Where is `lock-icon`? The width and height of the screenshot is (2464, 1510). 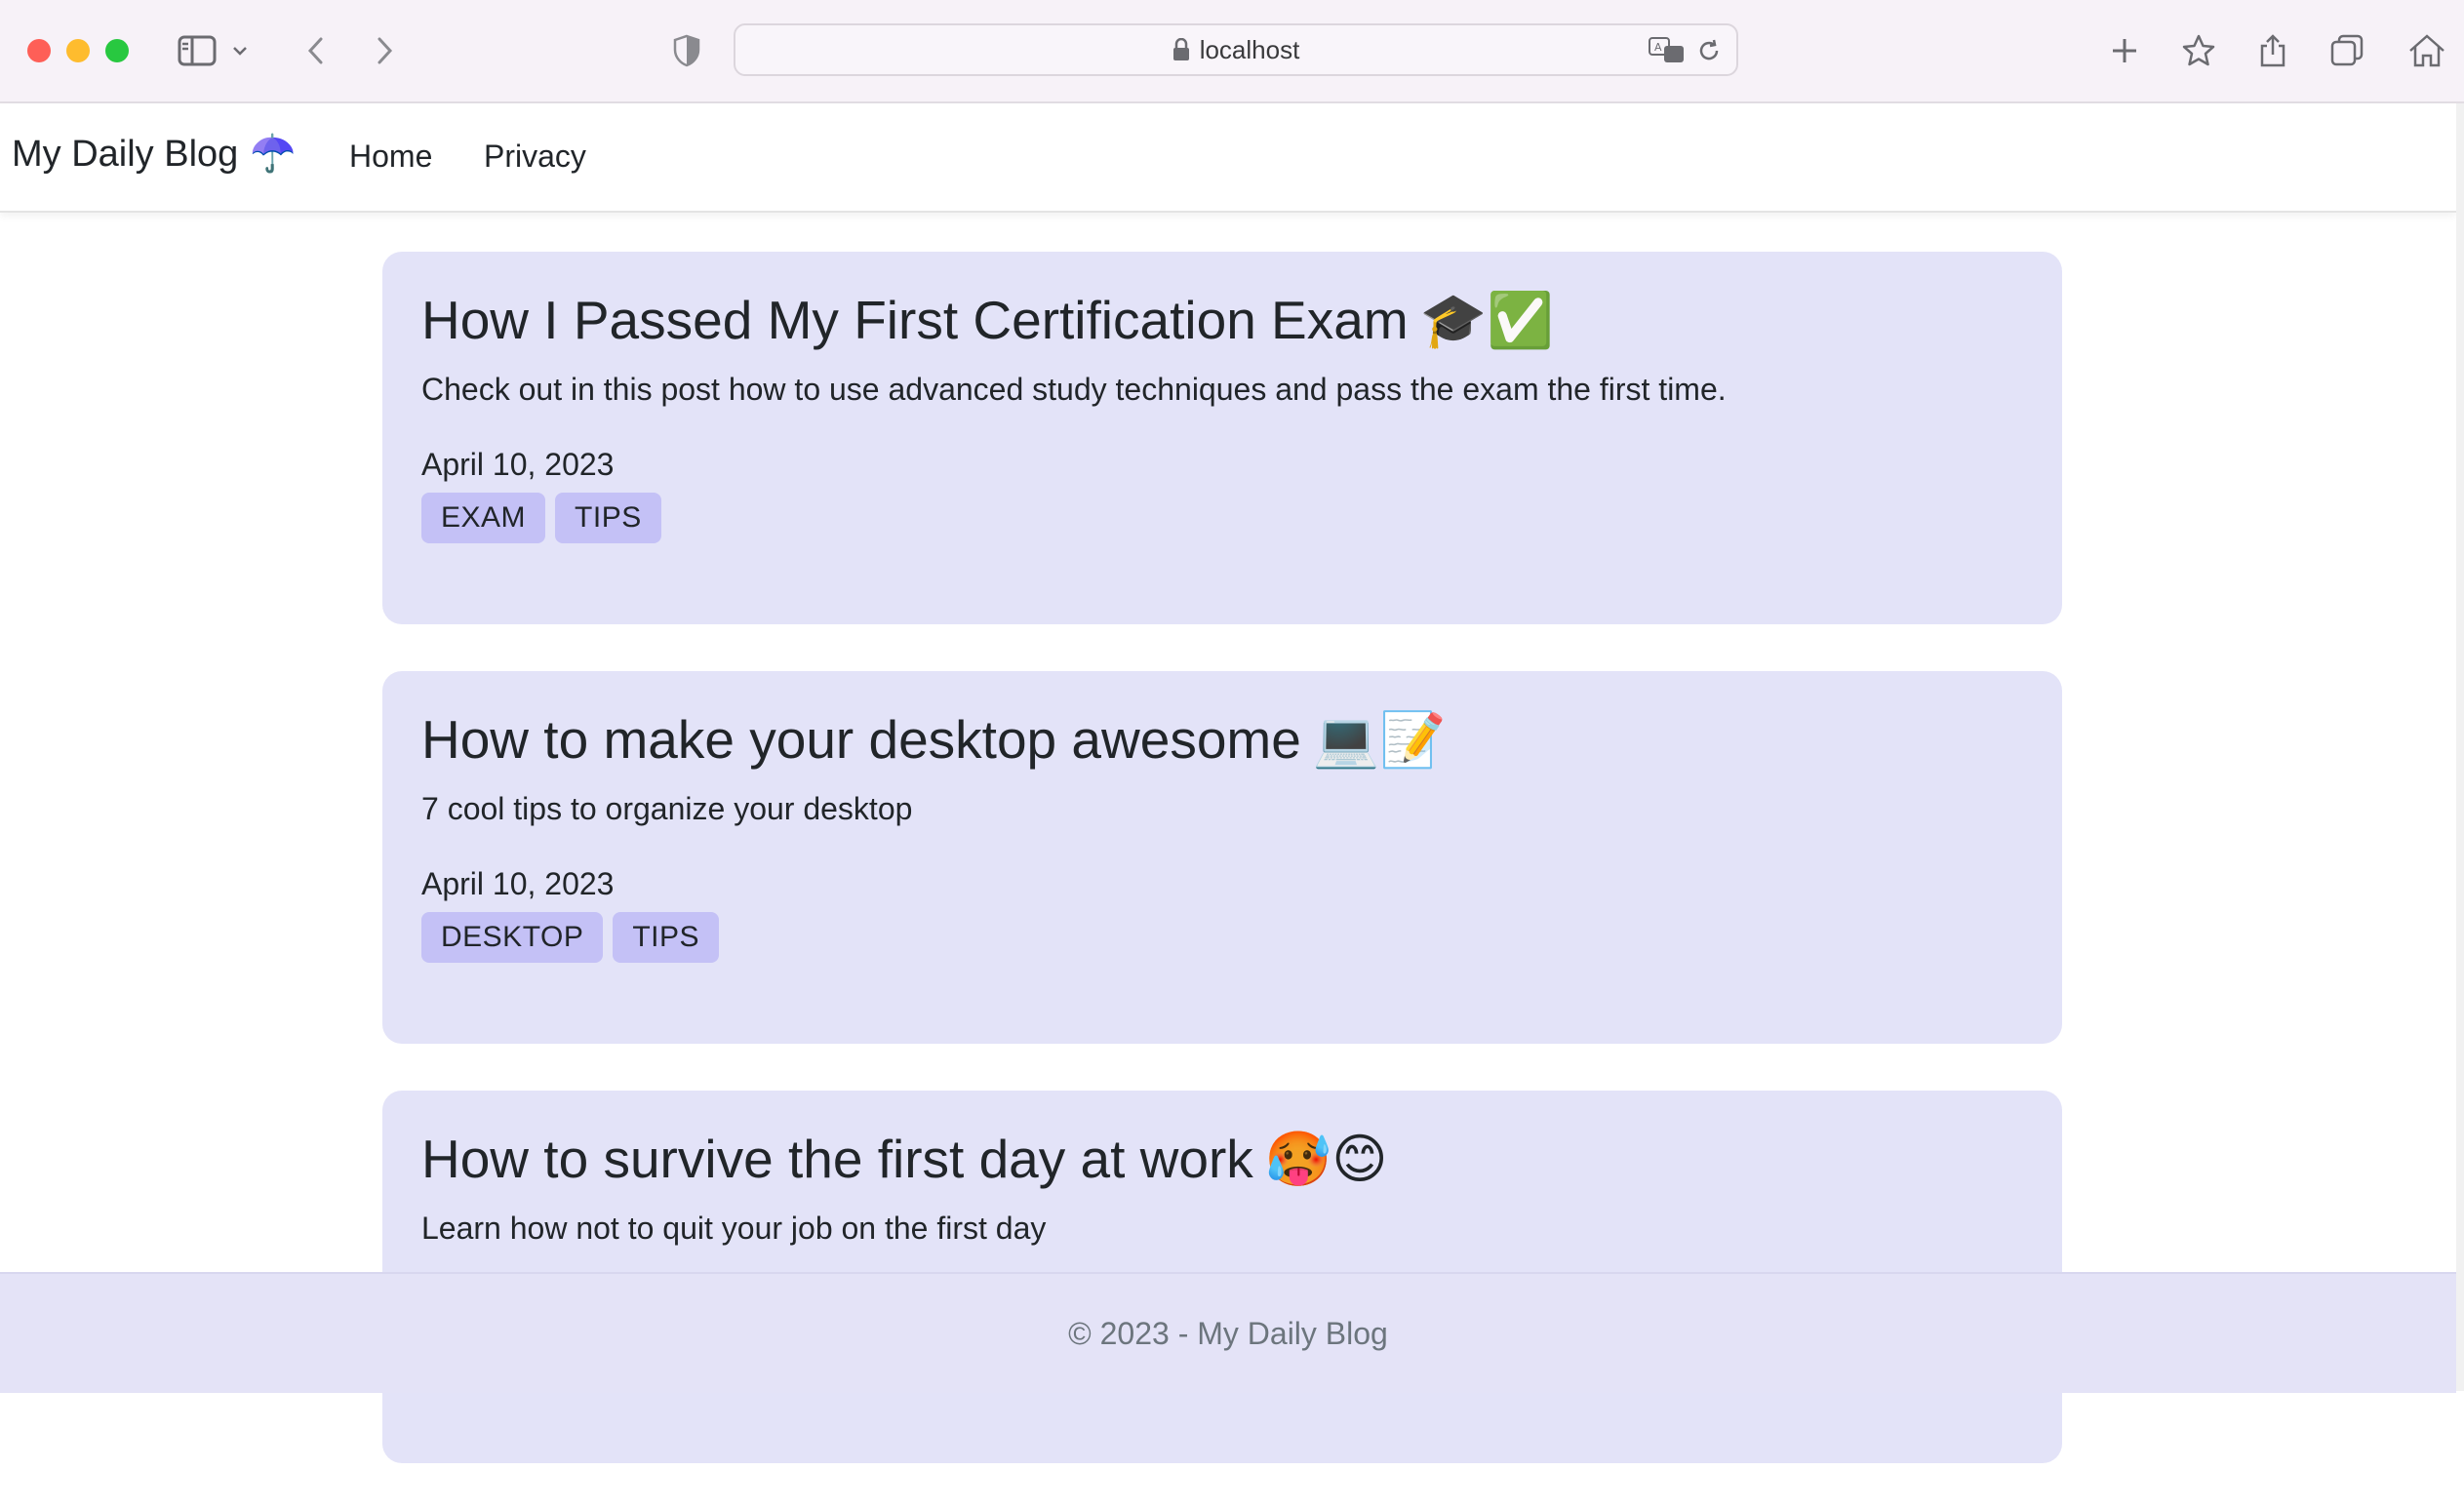 lock-icon is located at coordinates (1181, 50).